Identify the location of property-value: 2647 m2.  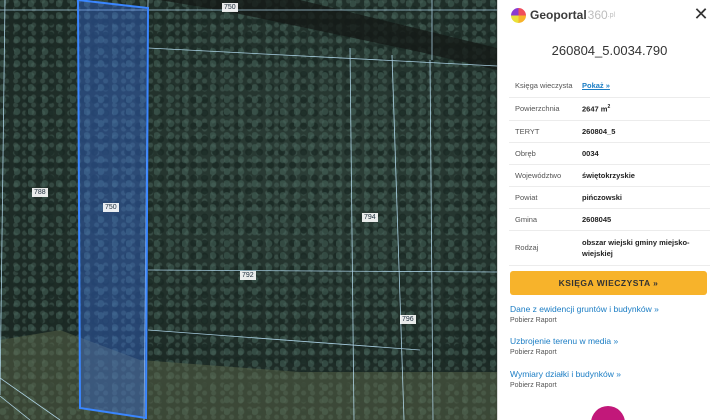
(644, 109).